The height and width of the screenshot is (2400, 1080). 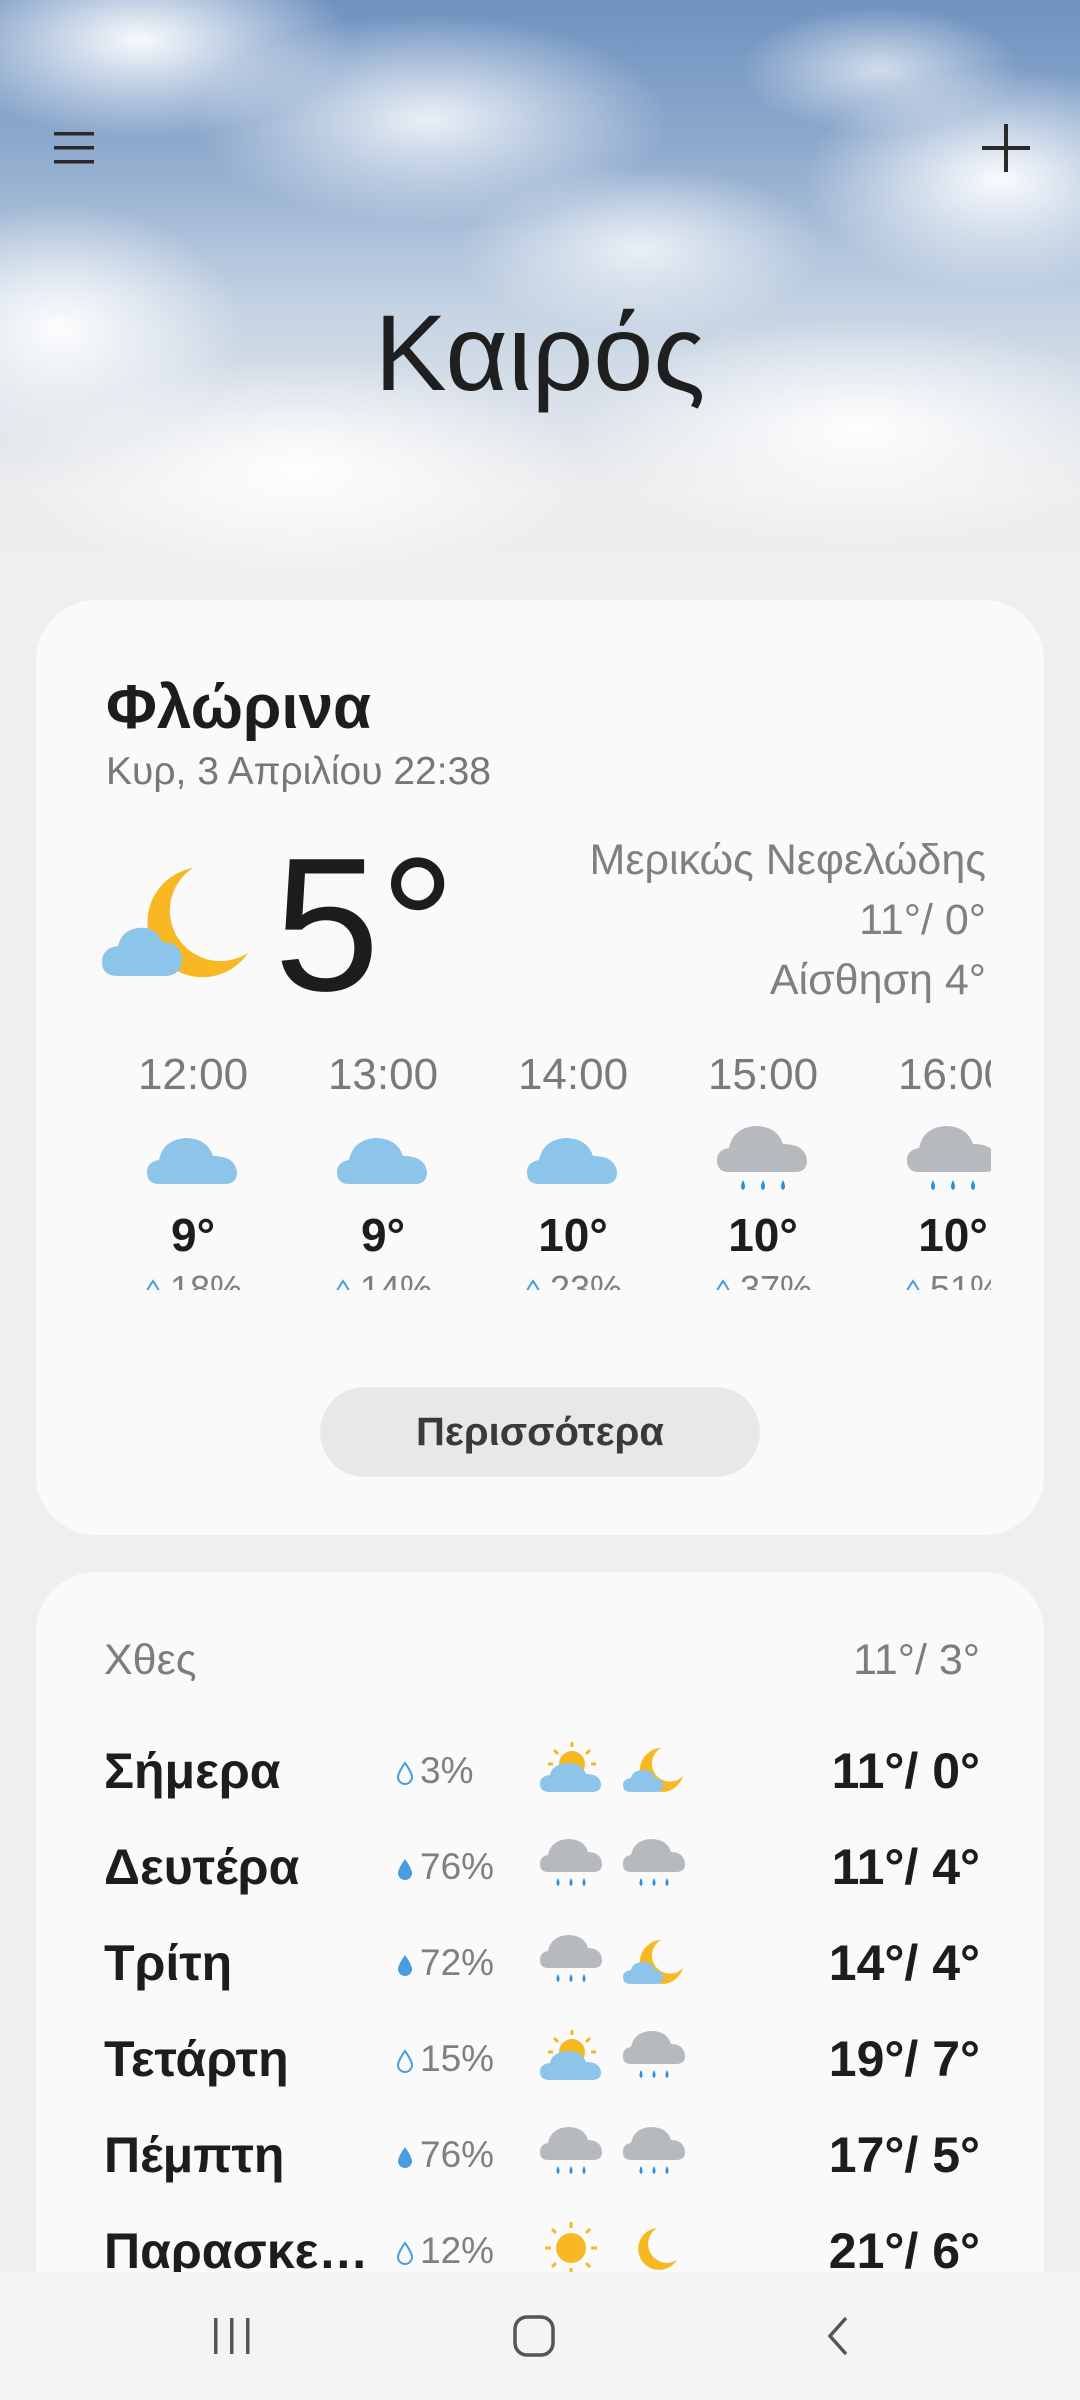 I want to click on hamburger-menu-icon, so click(x=74, y=148).